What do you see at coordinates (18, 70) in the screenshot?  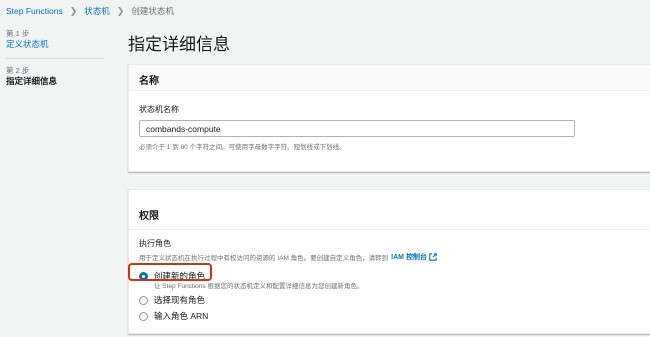 I see `step-number: 第 2 步` at bounding box center [18, 70].